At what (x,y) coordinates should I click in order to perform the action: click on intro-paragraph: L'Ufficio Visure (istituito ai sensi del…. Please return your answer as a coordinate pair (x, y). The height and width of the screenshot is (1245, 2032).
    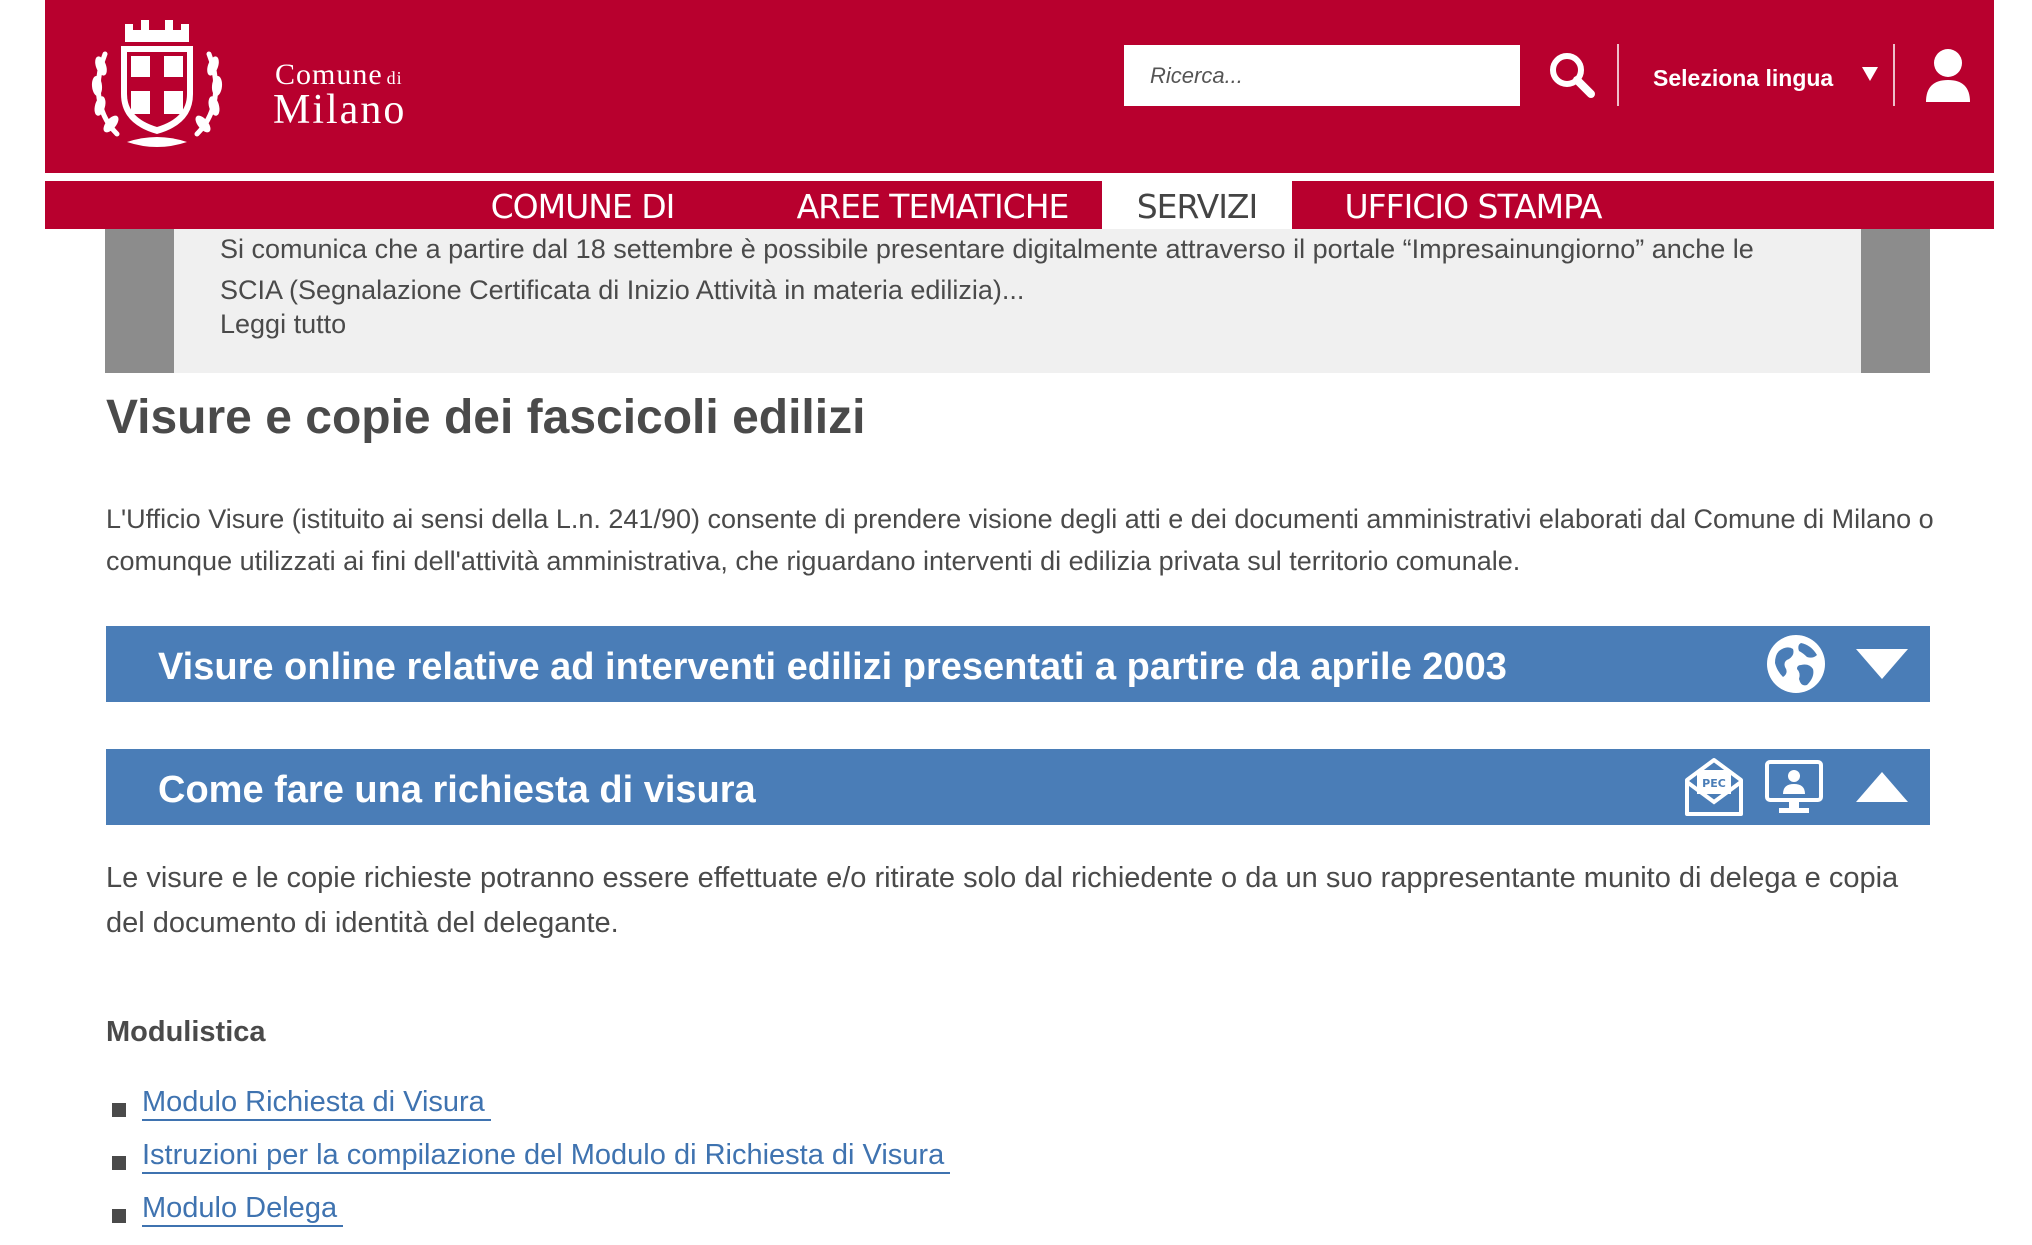
    Looking at the image, I should click on (1020, 540).